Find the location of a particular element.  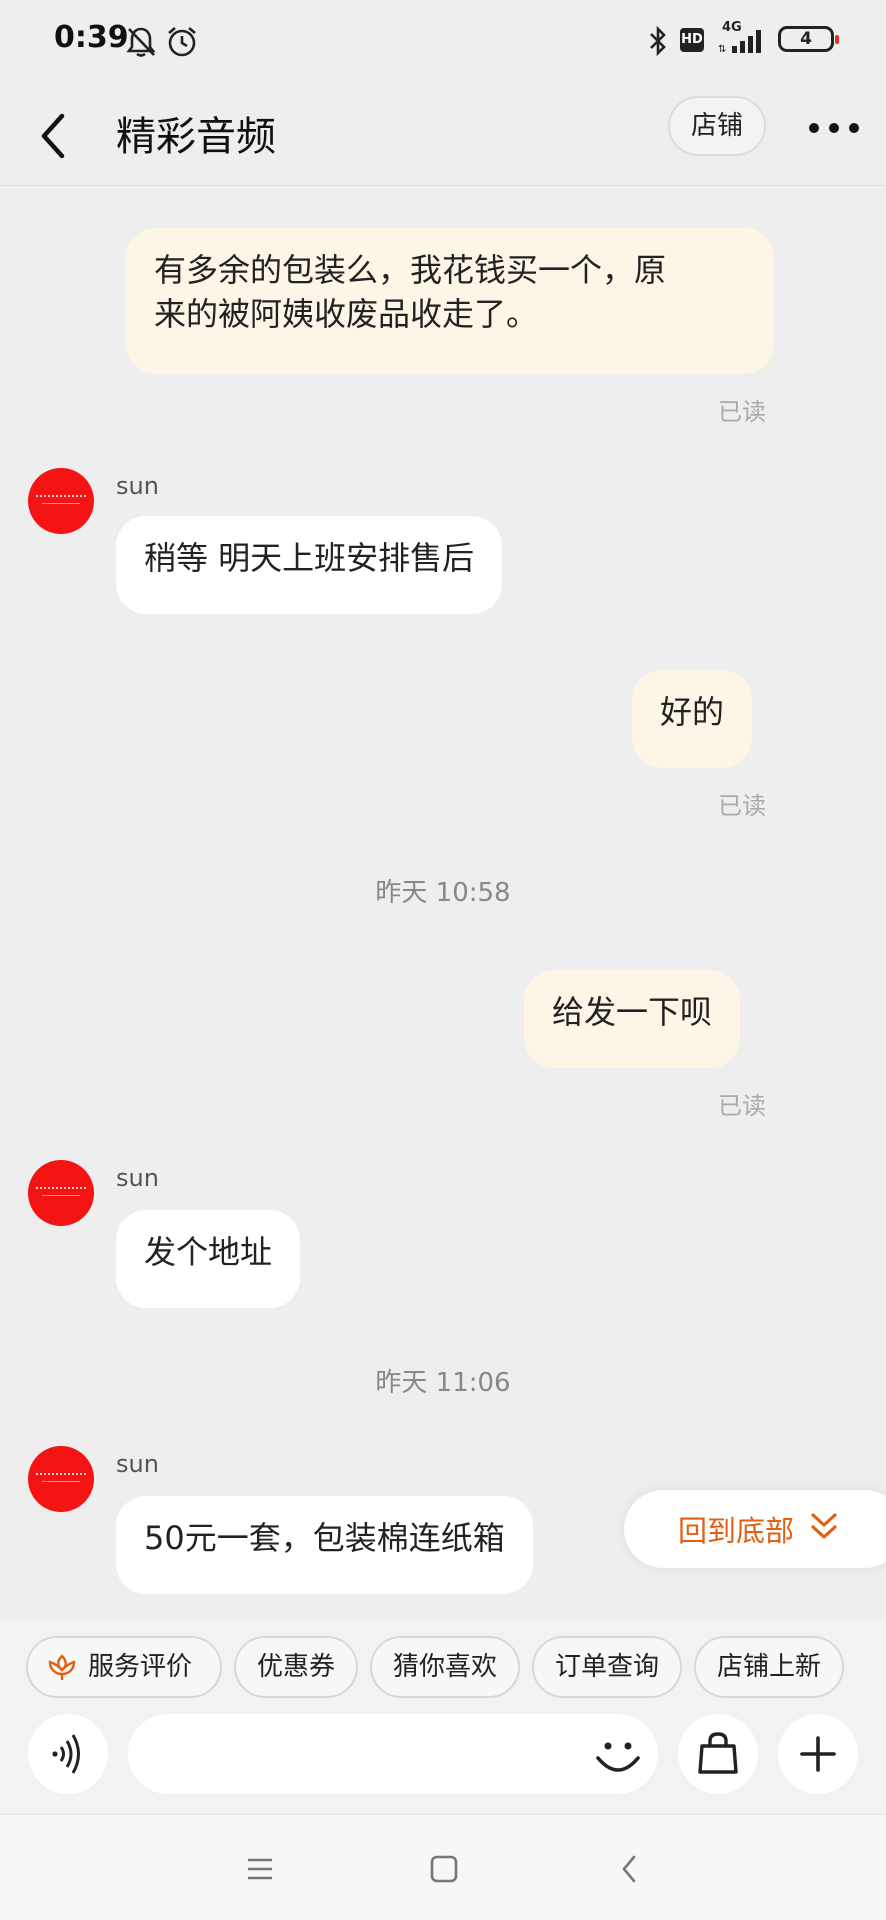

chip-service-rating: 服务评价 is located at coordinates (124, 1667).